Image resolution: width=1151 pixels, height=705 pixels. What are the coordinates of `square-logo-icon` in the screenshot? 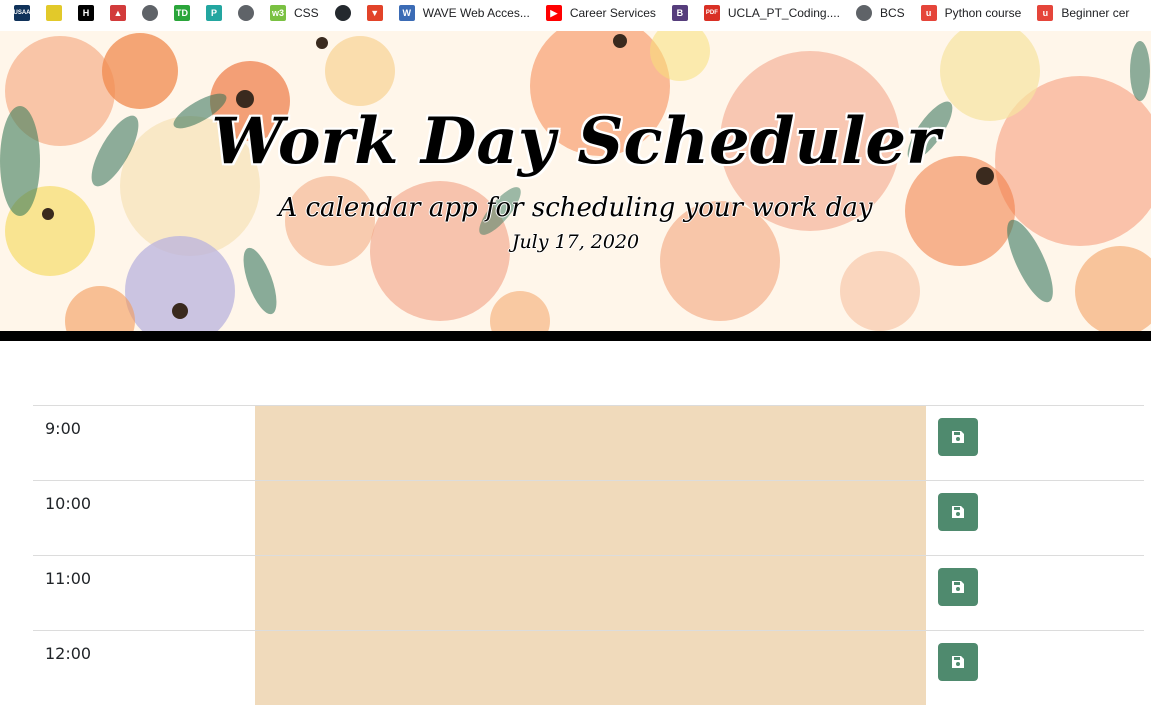 It's located at (54, 13).